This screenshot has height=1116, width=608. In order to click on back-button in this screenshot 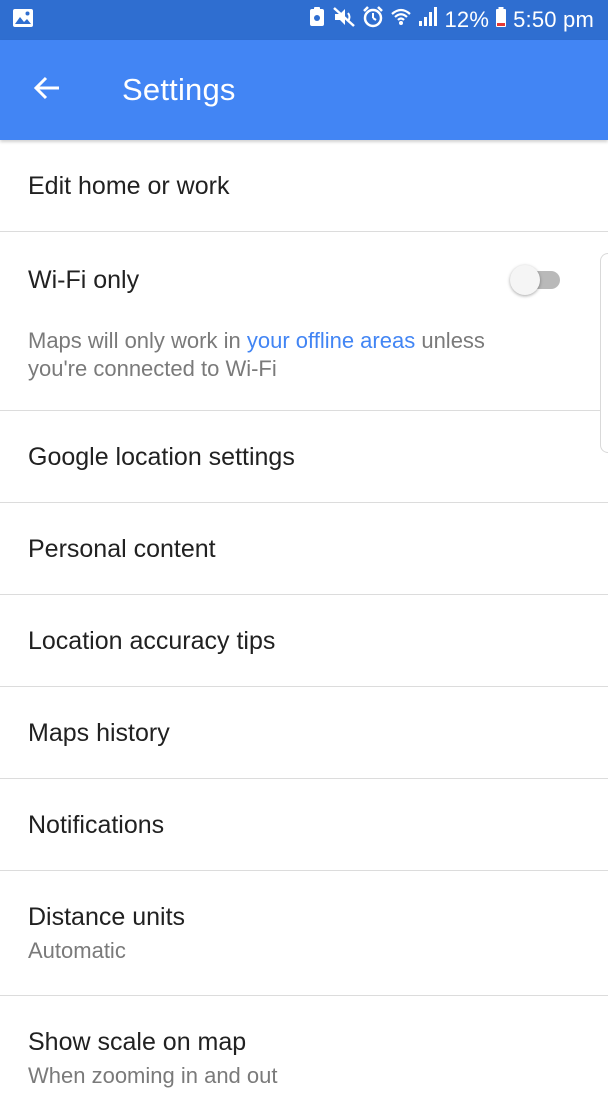, I will do `click(47, 90)`.